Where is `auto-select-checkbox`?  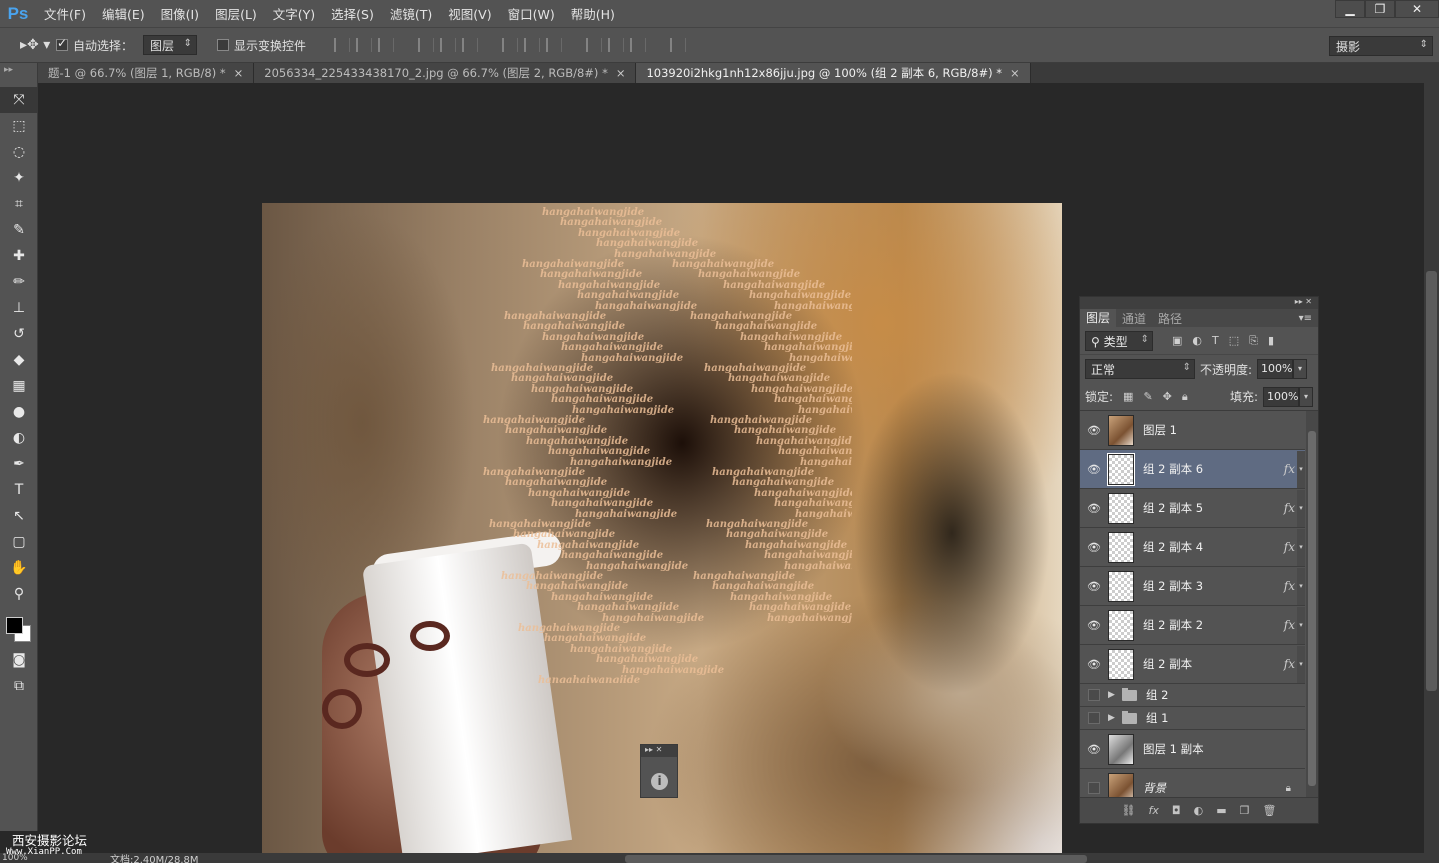 auto-select-checkbox is located at coordinates (62, 43).